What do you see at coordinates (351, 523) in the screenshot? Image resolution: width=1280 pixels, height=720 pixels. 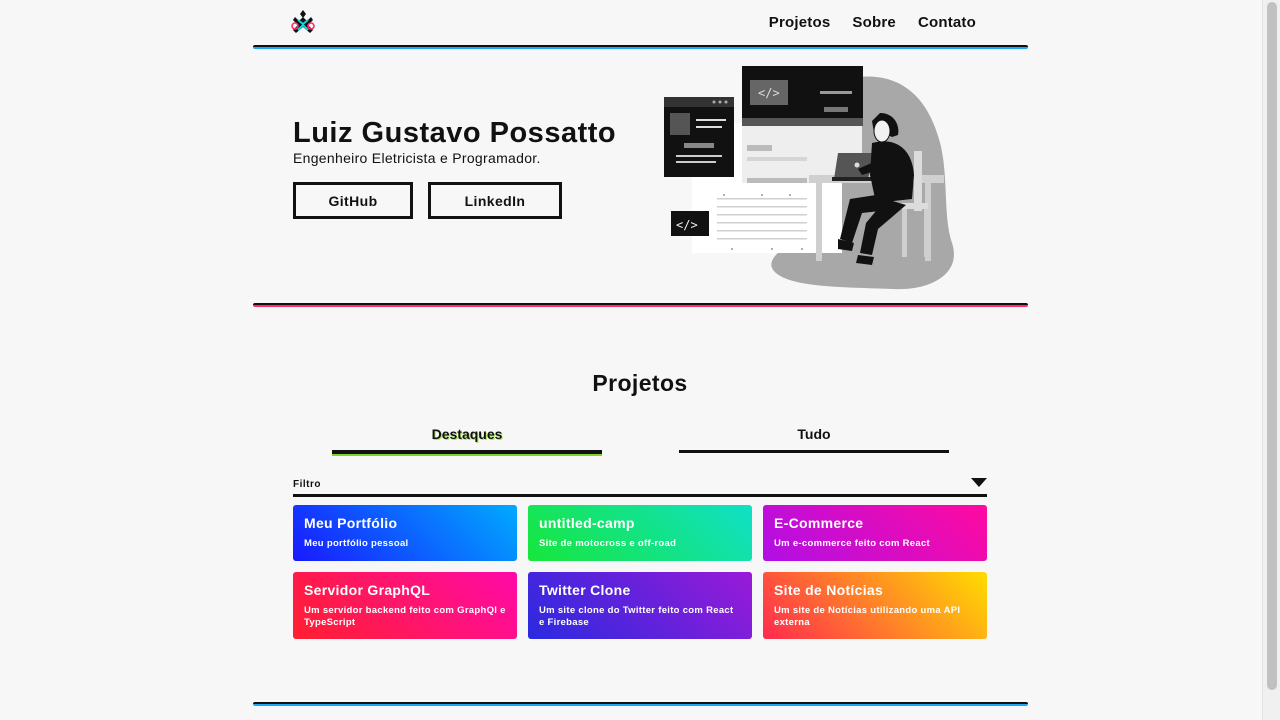 I see `card-title: Meu Portfólio` at bounding box center [351, 523].